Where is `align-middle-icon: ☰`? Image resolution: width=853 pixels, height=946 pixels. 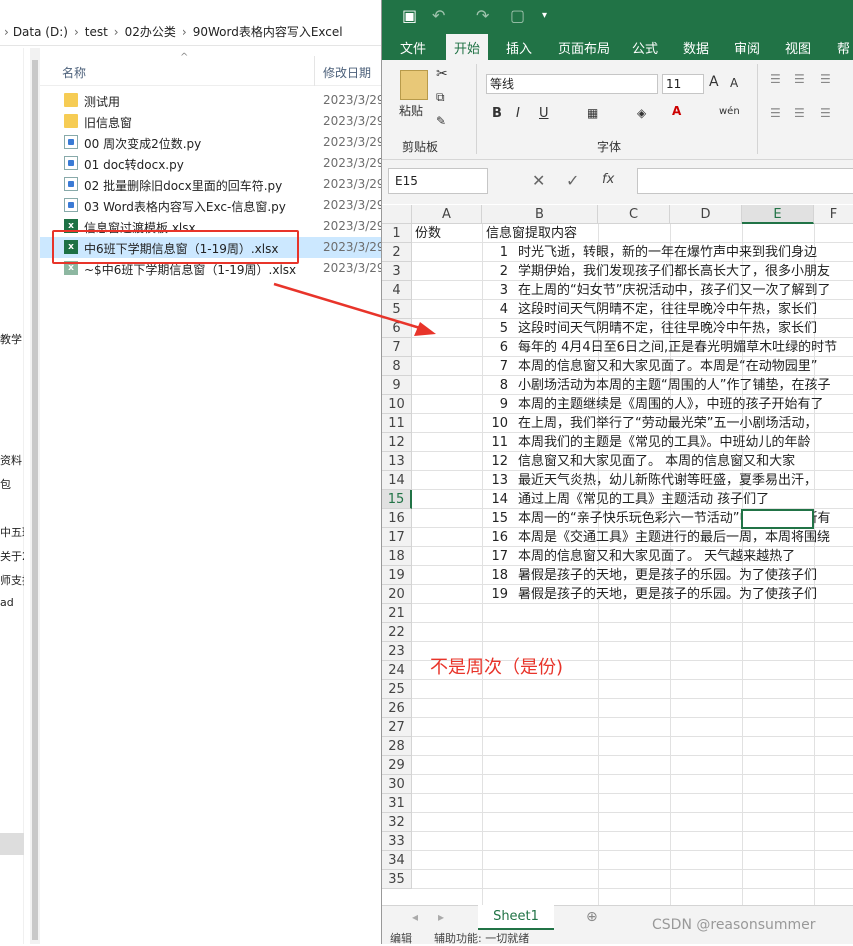 align-middle-icon: ☰ is located at coordinates (799, 79).